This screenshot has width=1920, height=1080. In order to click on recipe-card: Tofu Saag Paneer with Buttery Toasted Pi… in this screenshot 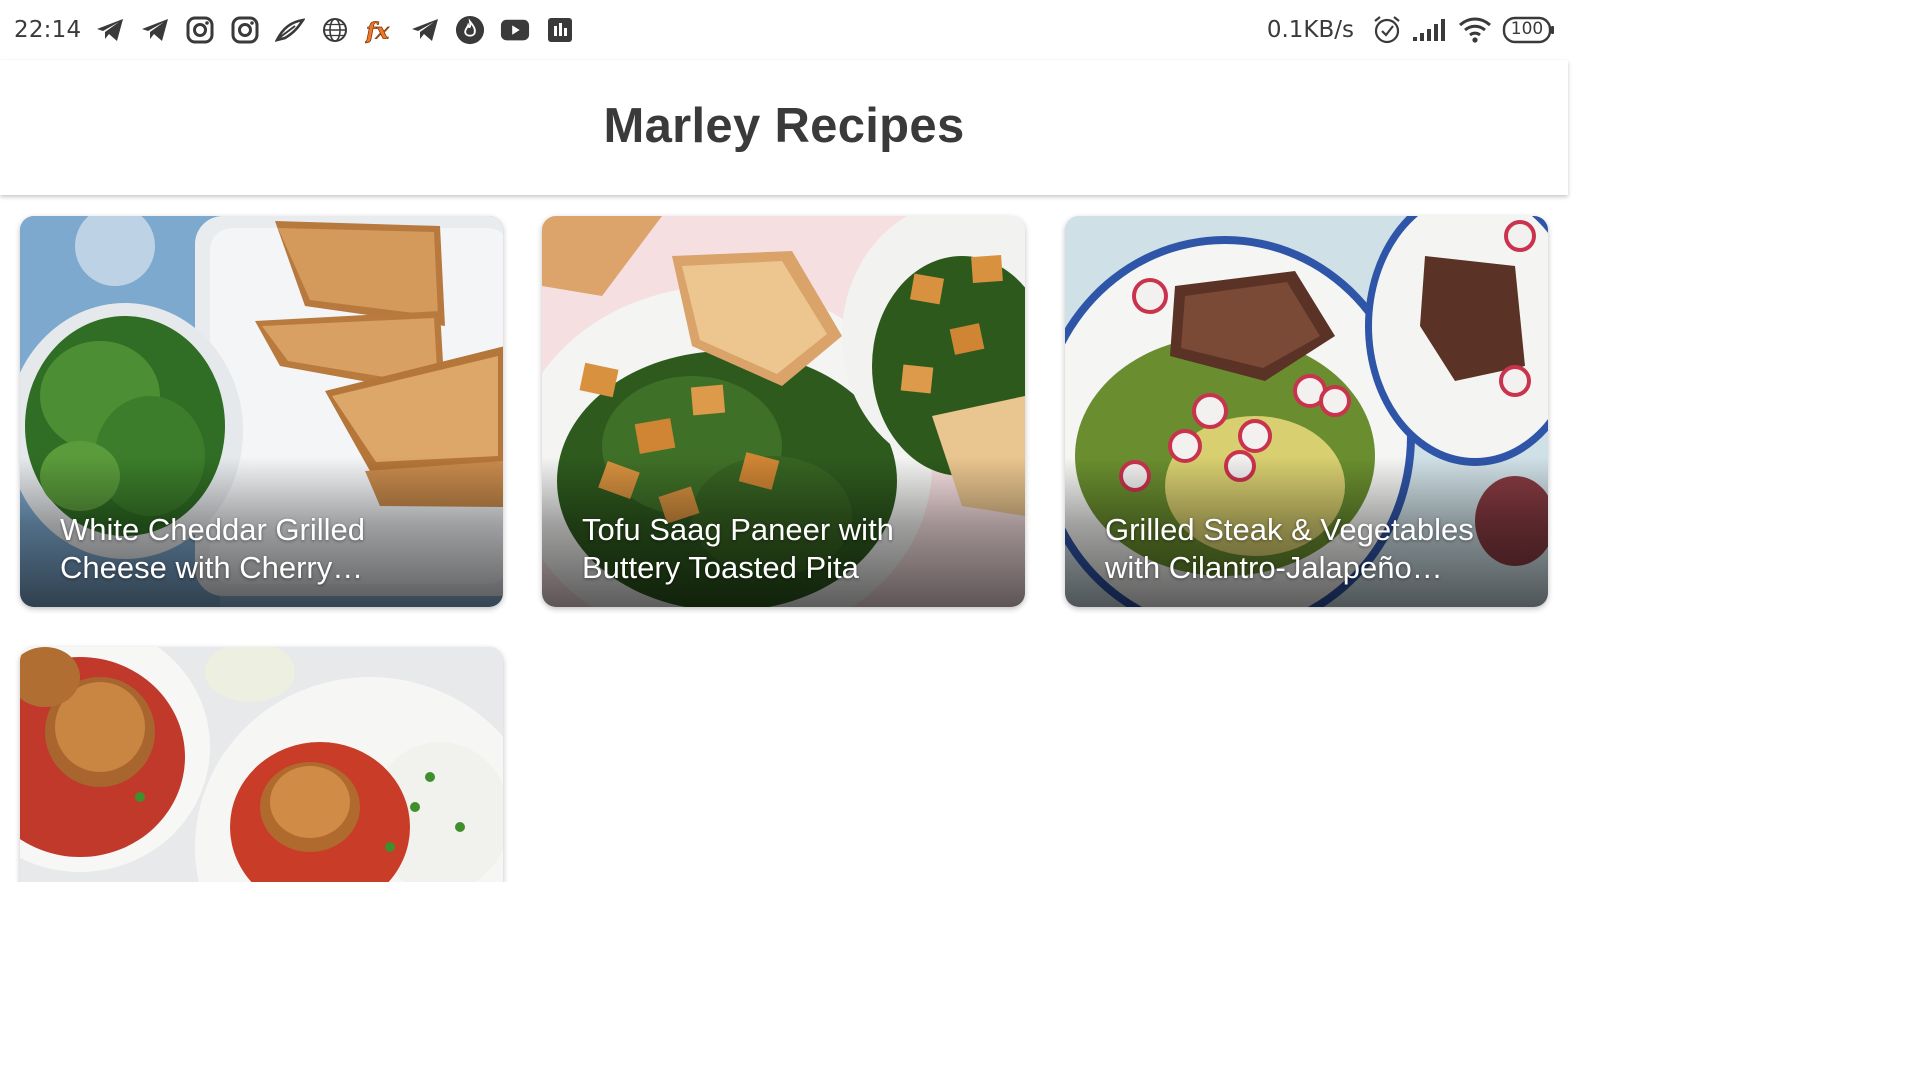, I will do `click(783, 411)`.